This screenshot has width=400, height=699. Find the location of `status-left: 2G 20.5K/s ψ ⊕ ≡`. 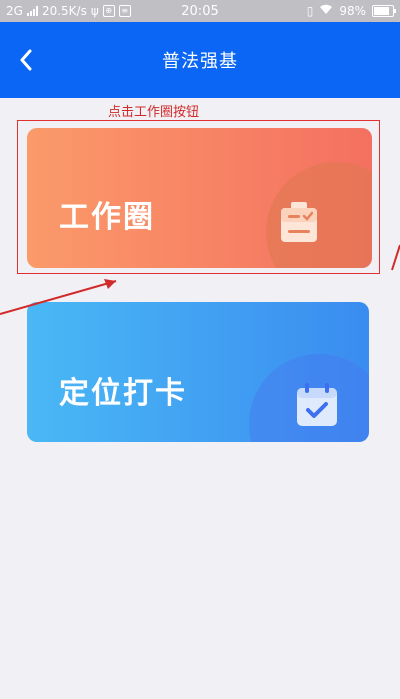

status-left: 2G 20.5K/s ψ ⊕ ≡ is located at coordinates (68, 11).